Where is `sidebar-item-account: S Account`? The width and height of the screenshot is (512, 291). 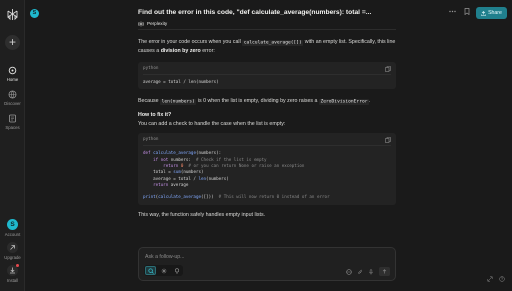 sidebar-item-account: S Account is located at coordinates (12, 228).